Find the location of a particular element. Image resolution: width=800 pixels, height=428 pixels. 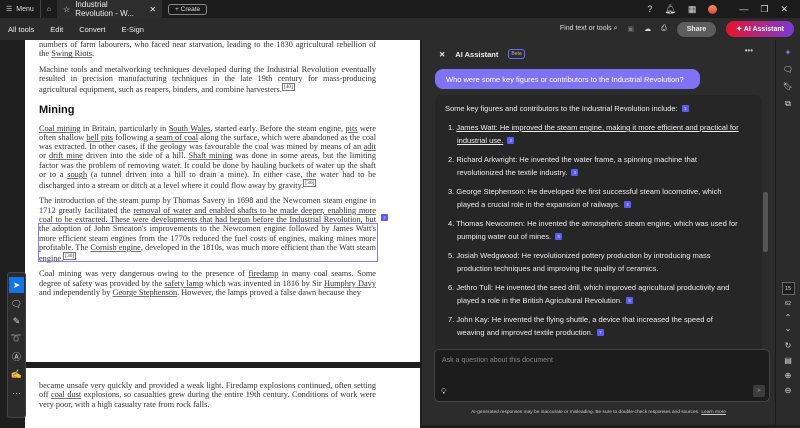

link: safety lamp is located at coordinates (183, 283).